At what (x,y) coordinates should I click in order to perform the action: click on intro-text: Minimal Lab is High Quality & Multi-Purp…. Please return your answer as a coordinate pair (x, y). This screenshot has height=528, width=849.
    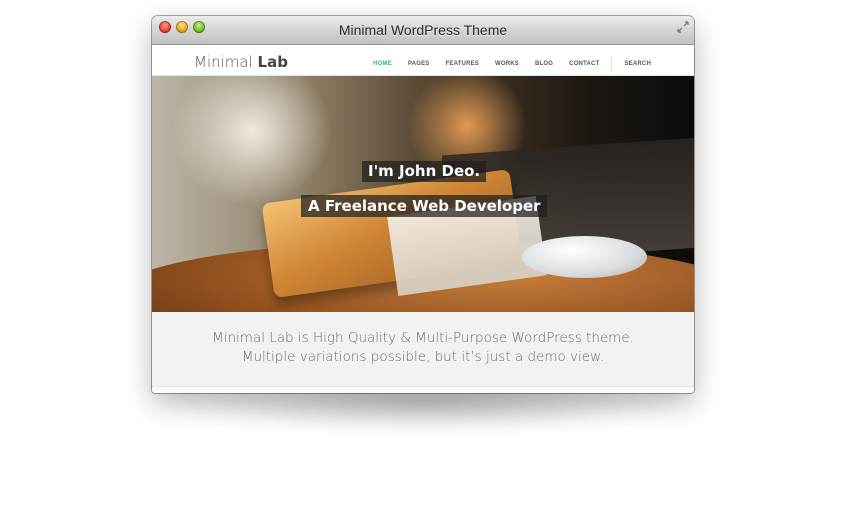
    Looking at the image, I should click on (423, 348).